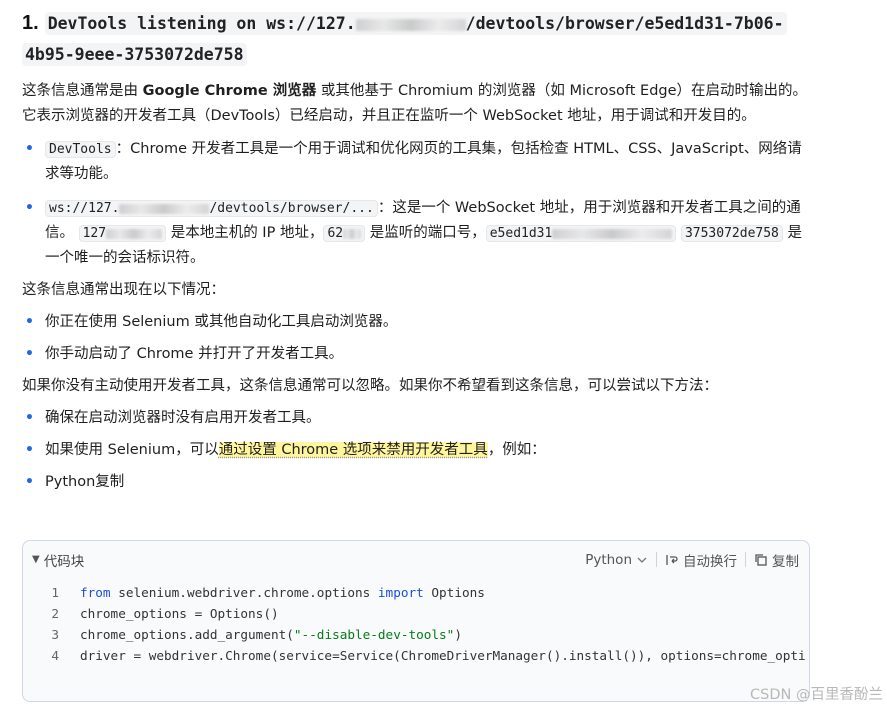 The image size is (887, 708). I want to click on code-call: chrome_options.add_argument(, so click(187, 634).